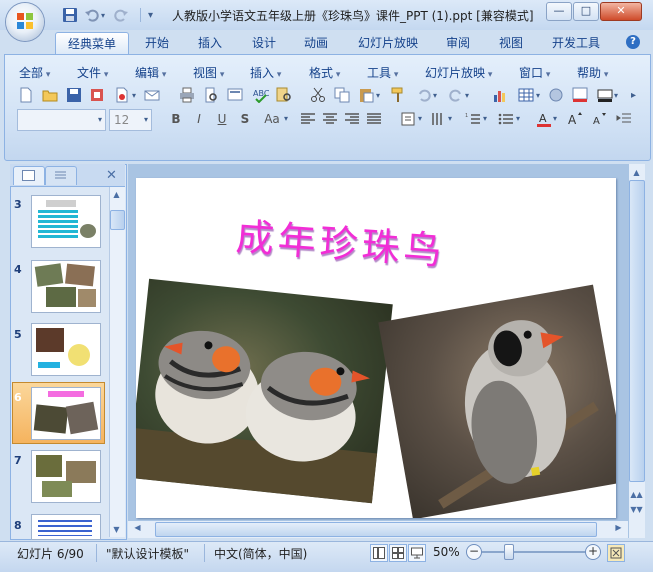  Describe the element at coordinates (284, 95) in the screenshot. I see `research-icon` at that location.